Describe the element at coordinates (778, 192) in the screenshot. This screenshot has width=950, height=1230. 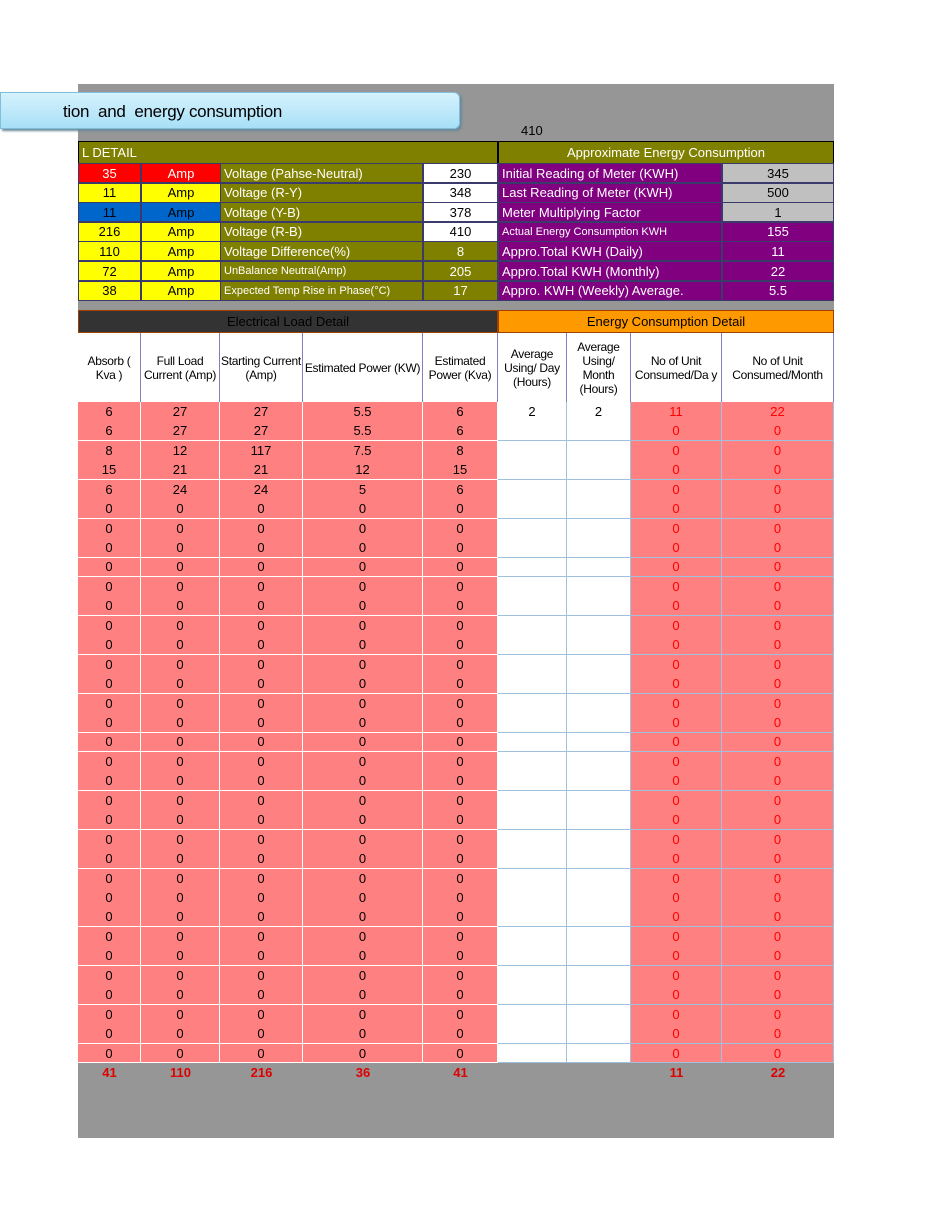
I see `energy-value: 500` at that location.